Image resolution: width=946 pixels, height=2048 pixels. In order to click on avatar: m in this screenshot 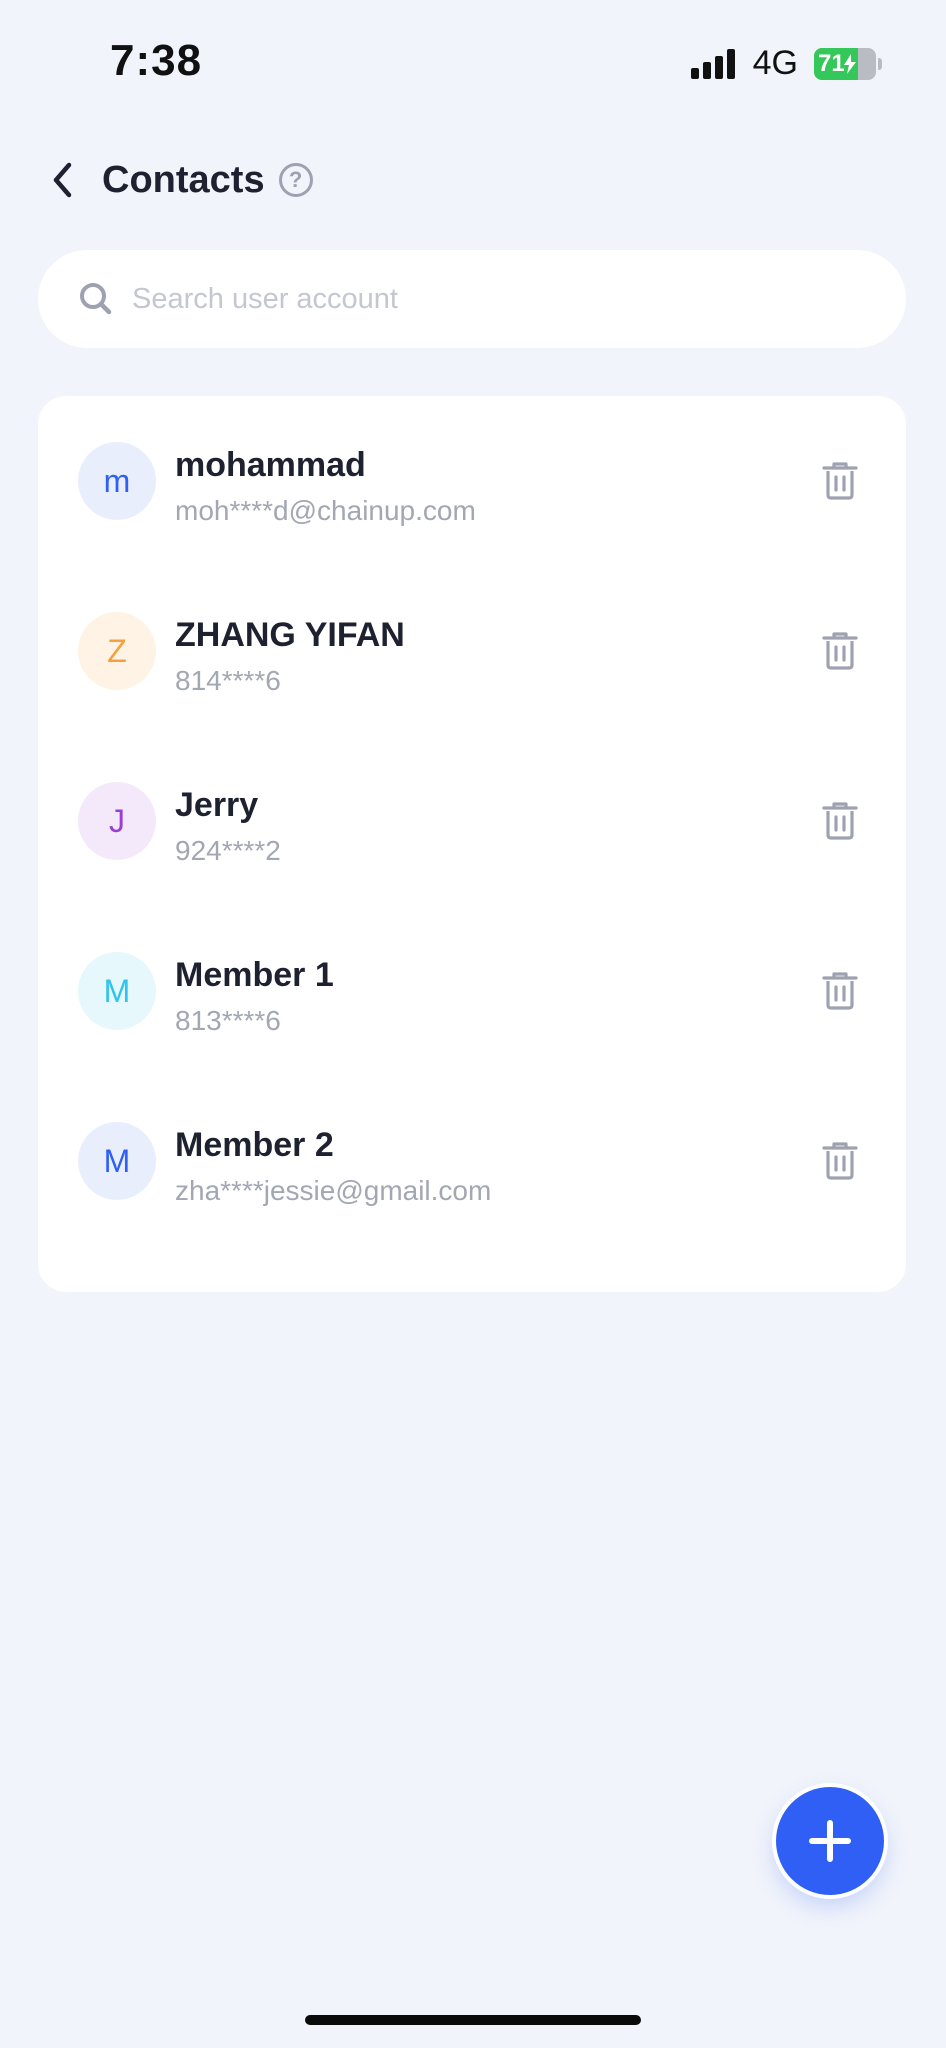, I will do `click(117, 481)`.